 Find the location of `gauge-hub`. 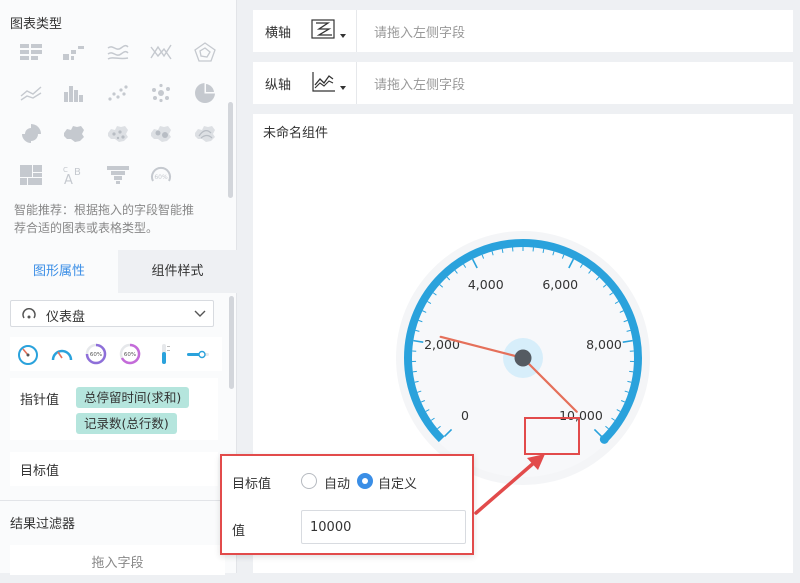

gauge-hub is located at coordinates (523, 358).